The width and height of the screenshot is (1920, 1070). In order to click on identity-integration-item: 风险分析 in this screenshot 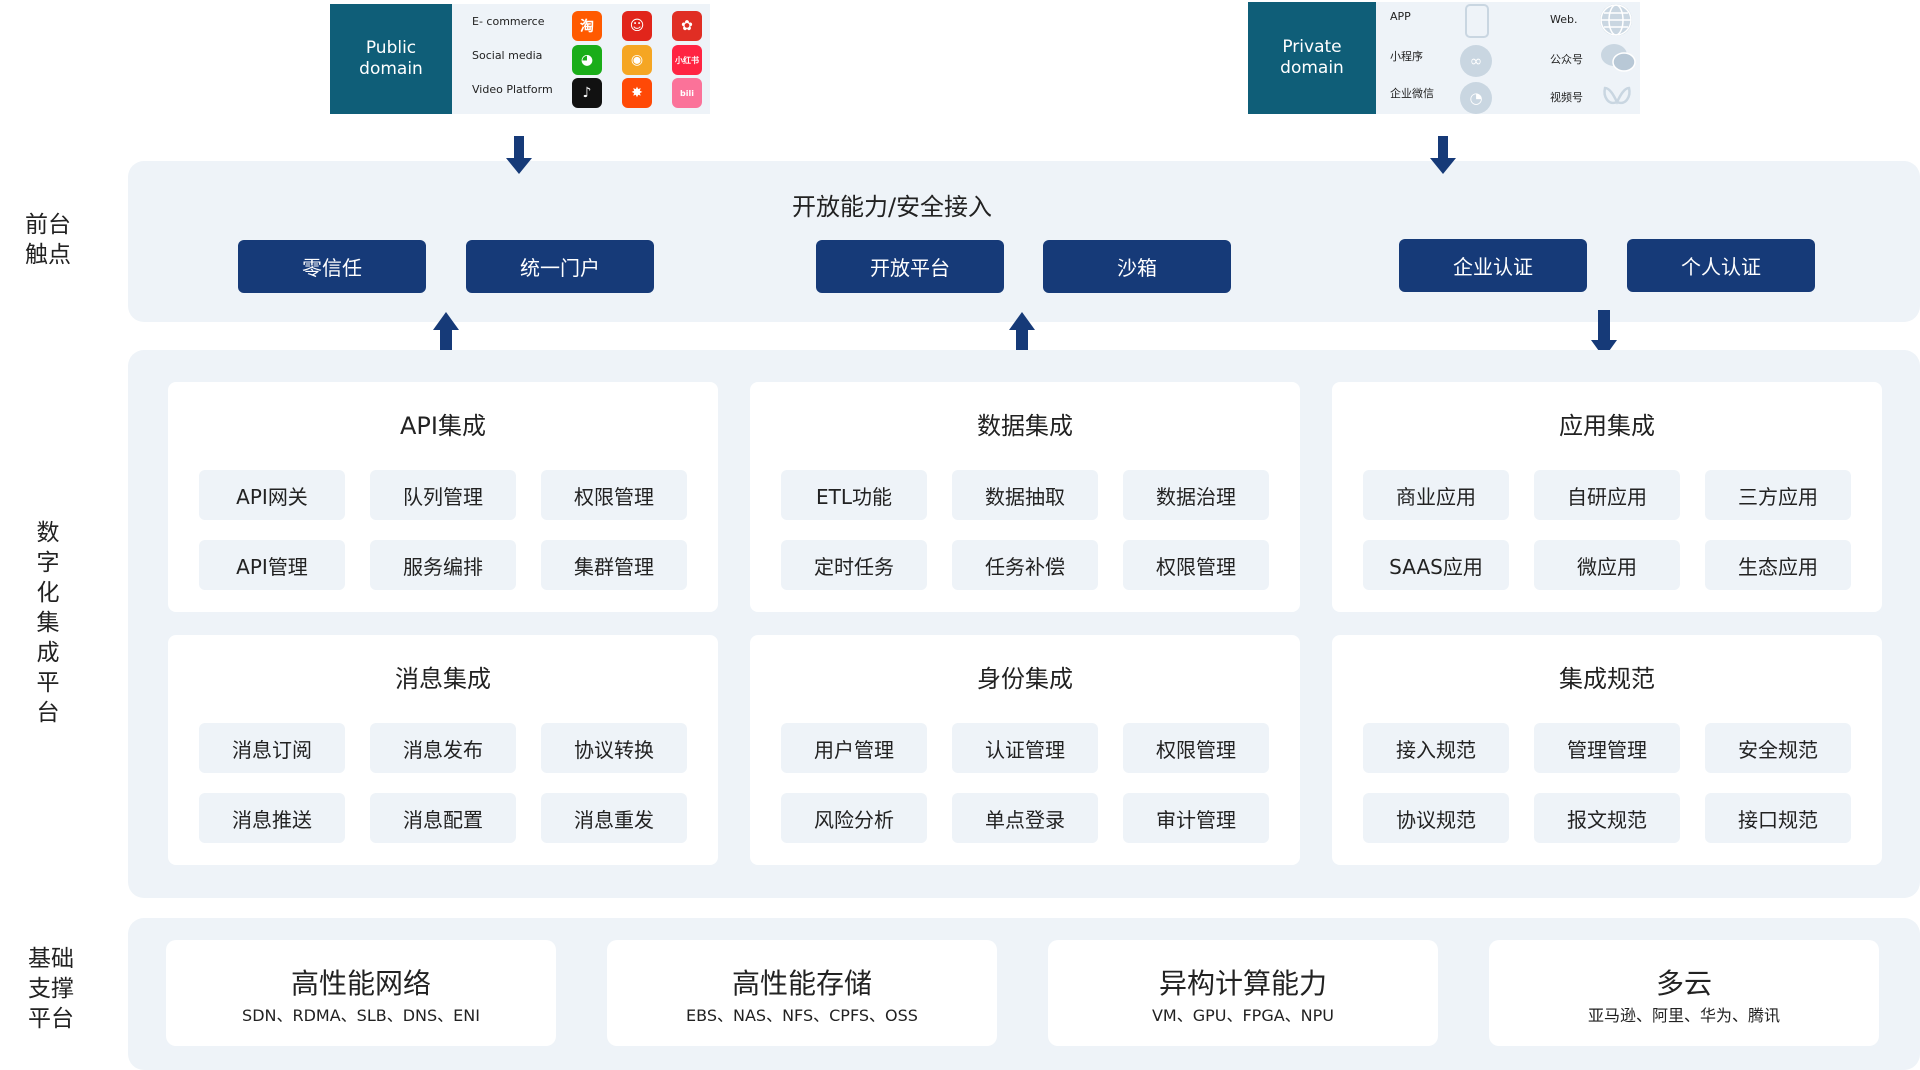, I will do `click(854, 818)`.